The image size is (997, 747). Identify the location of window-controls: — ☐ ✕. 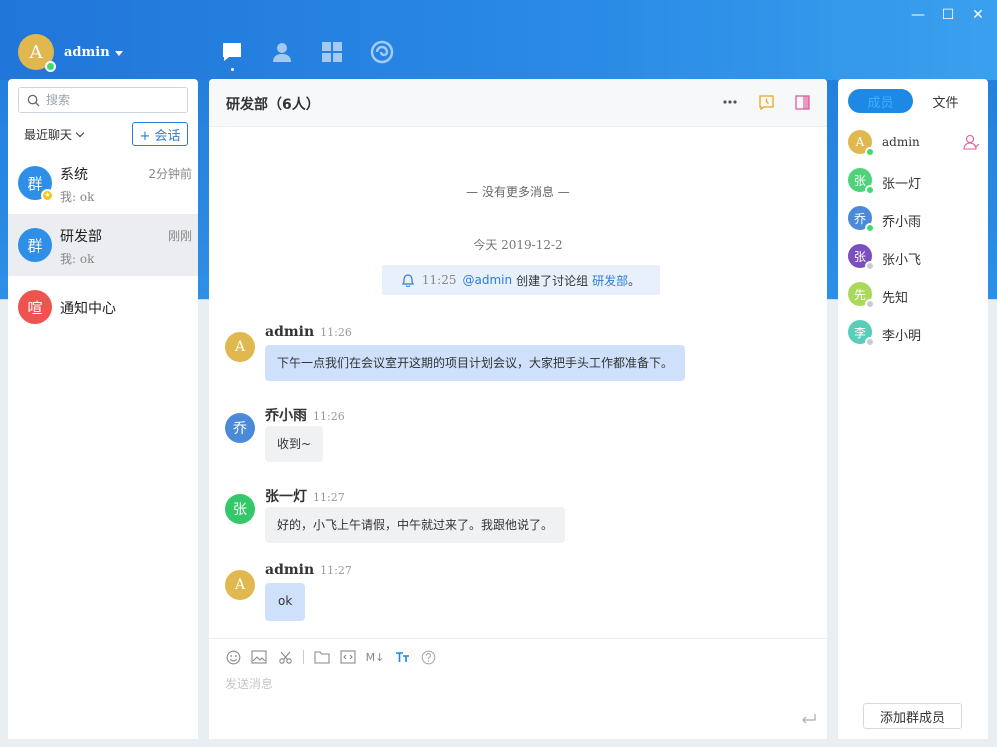
(948, 15).